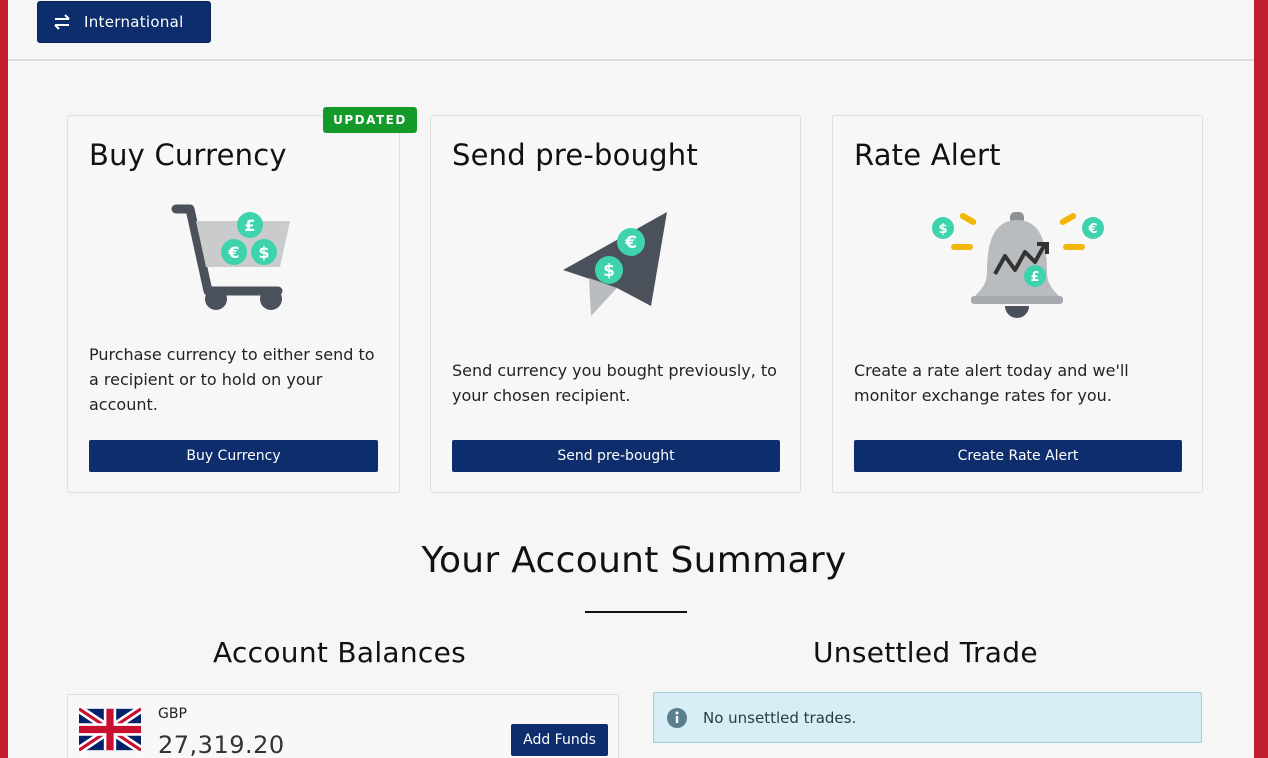 This screenshot has height=758, width=1268. I want to click on balance-card-gbp: GBP 27,319.20 Add Funds, so click(343, 726).